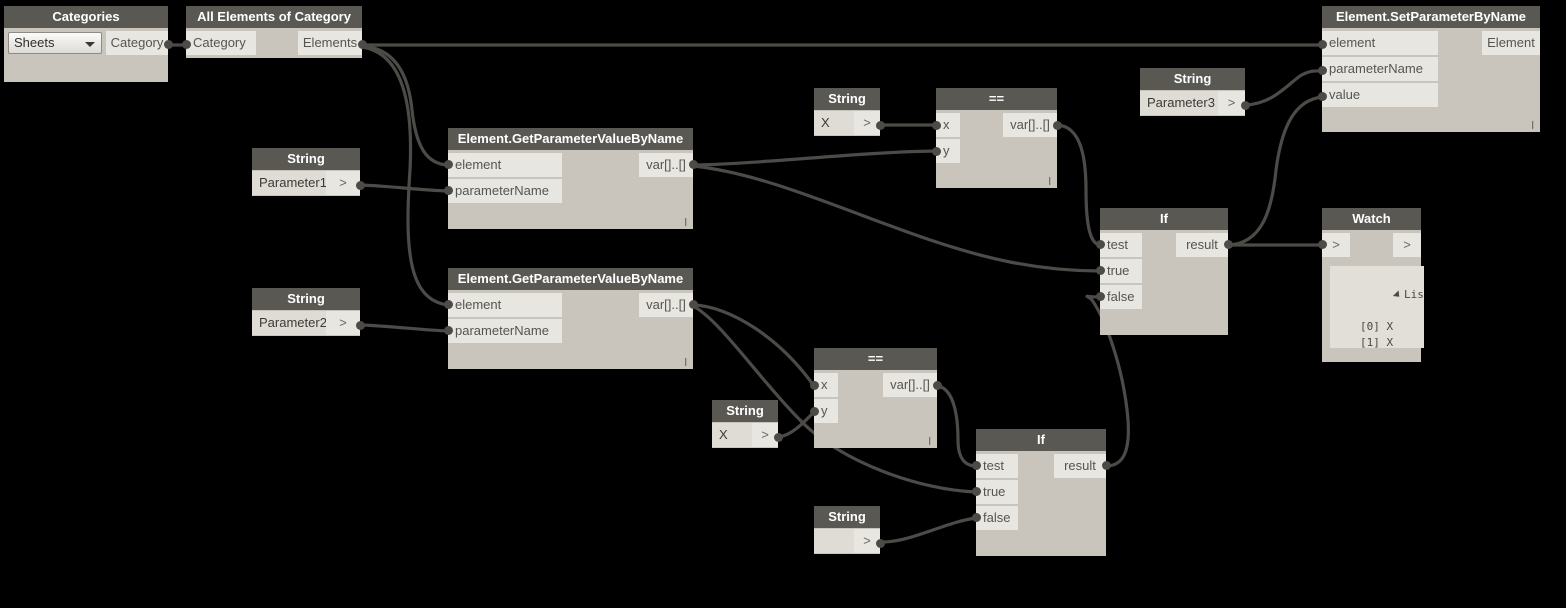  I want to click on node-string-empty: String >, so click(847, 530).